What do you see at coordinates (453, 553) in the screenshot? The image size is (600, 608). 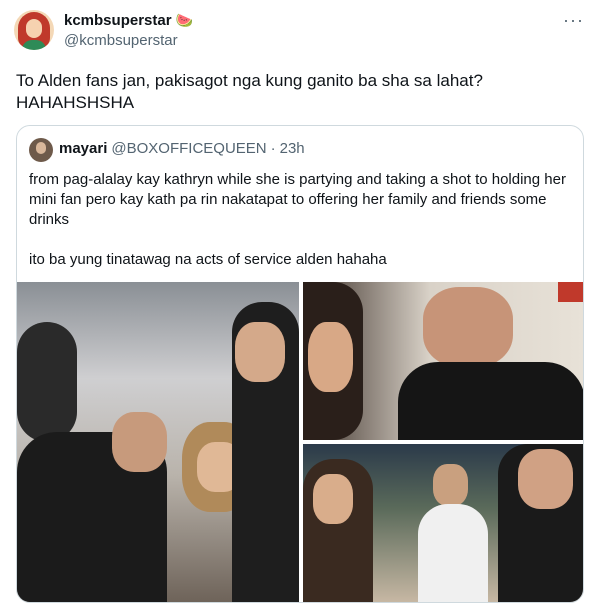 I see `photo-person-white-shirt` at bounding box center [453, 553].